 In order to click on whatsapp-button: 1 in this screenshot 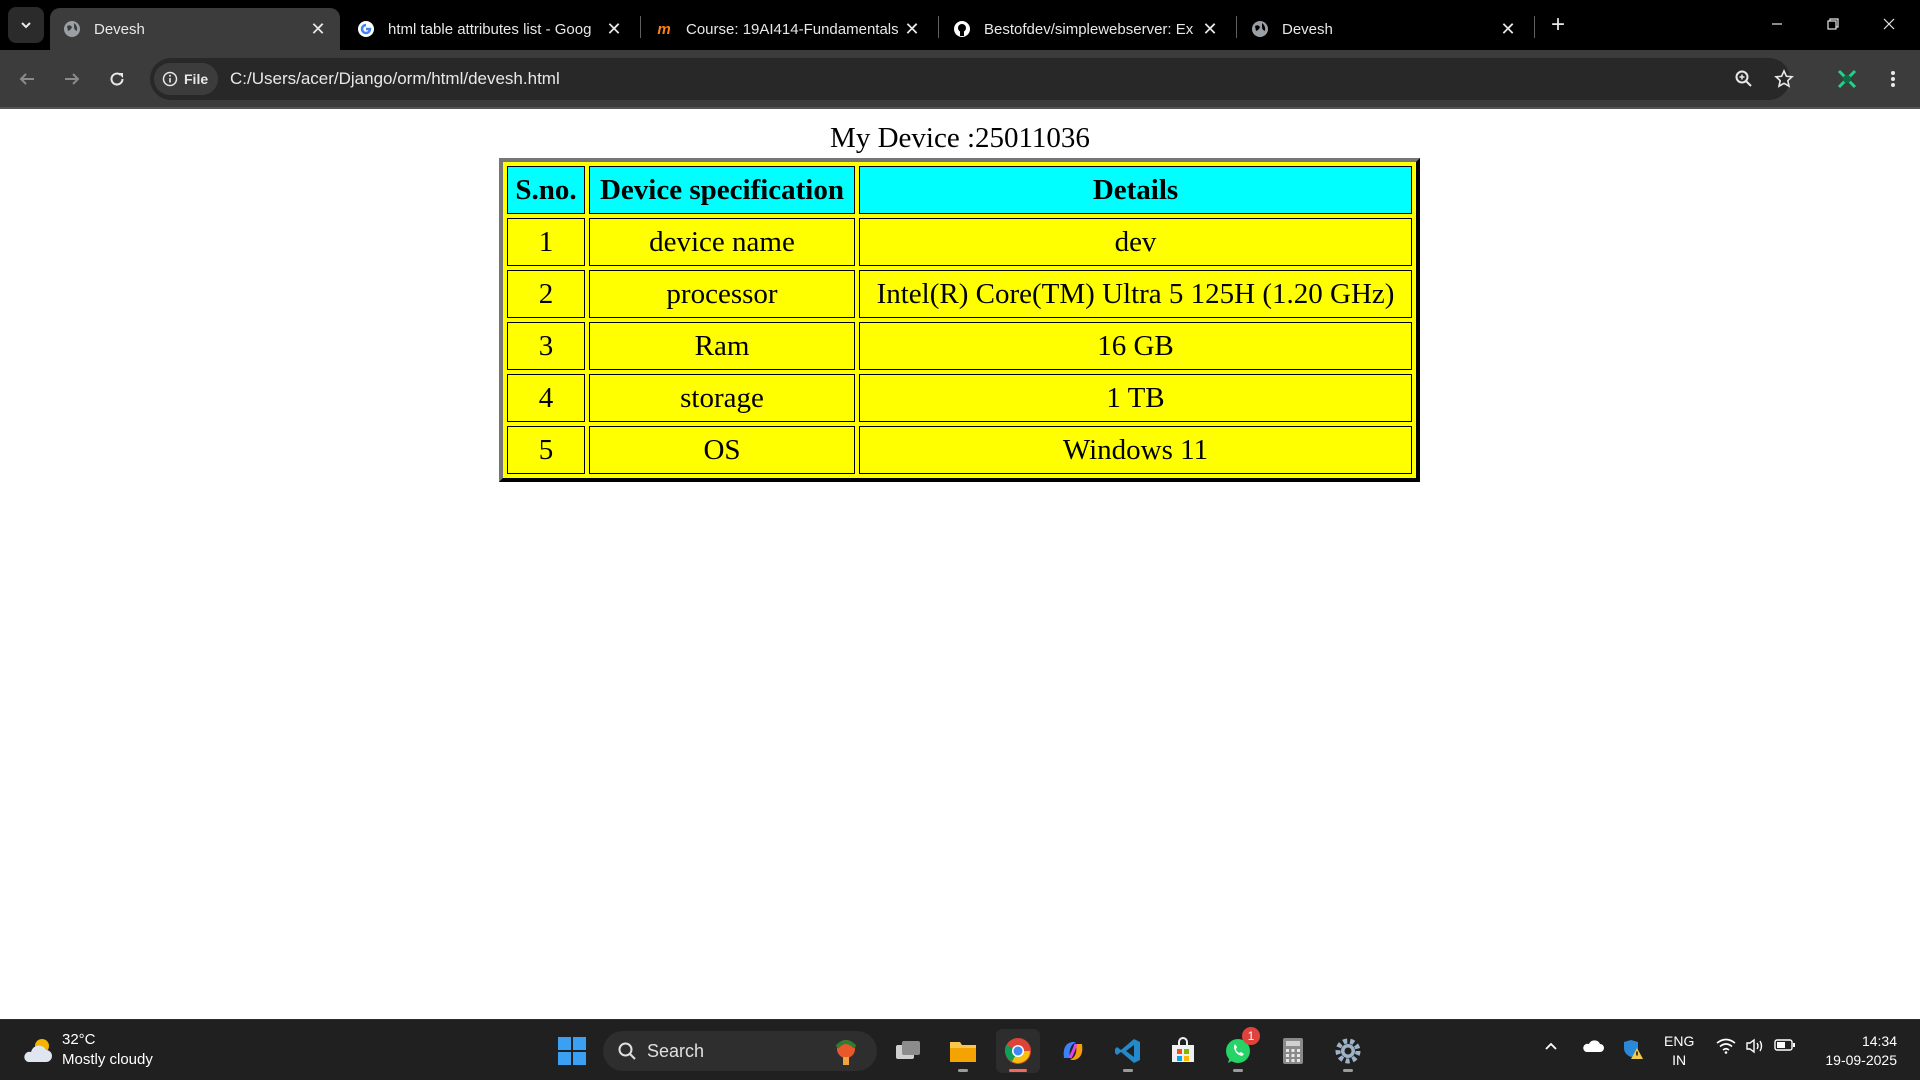, I will do `click(1238, 1050)`.